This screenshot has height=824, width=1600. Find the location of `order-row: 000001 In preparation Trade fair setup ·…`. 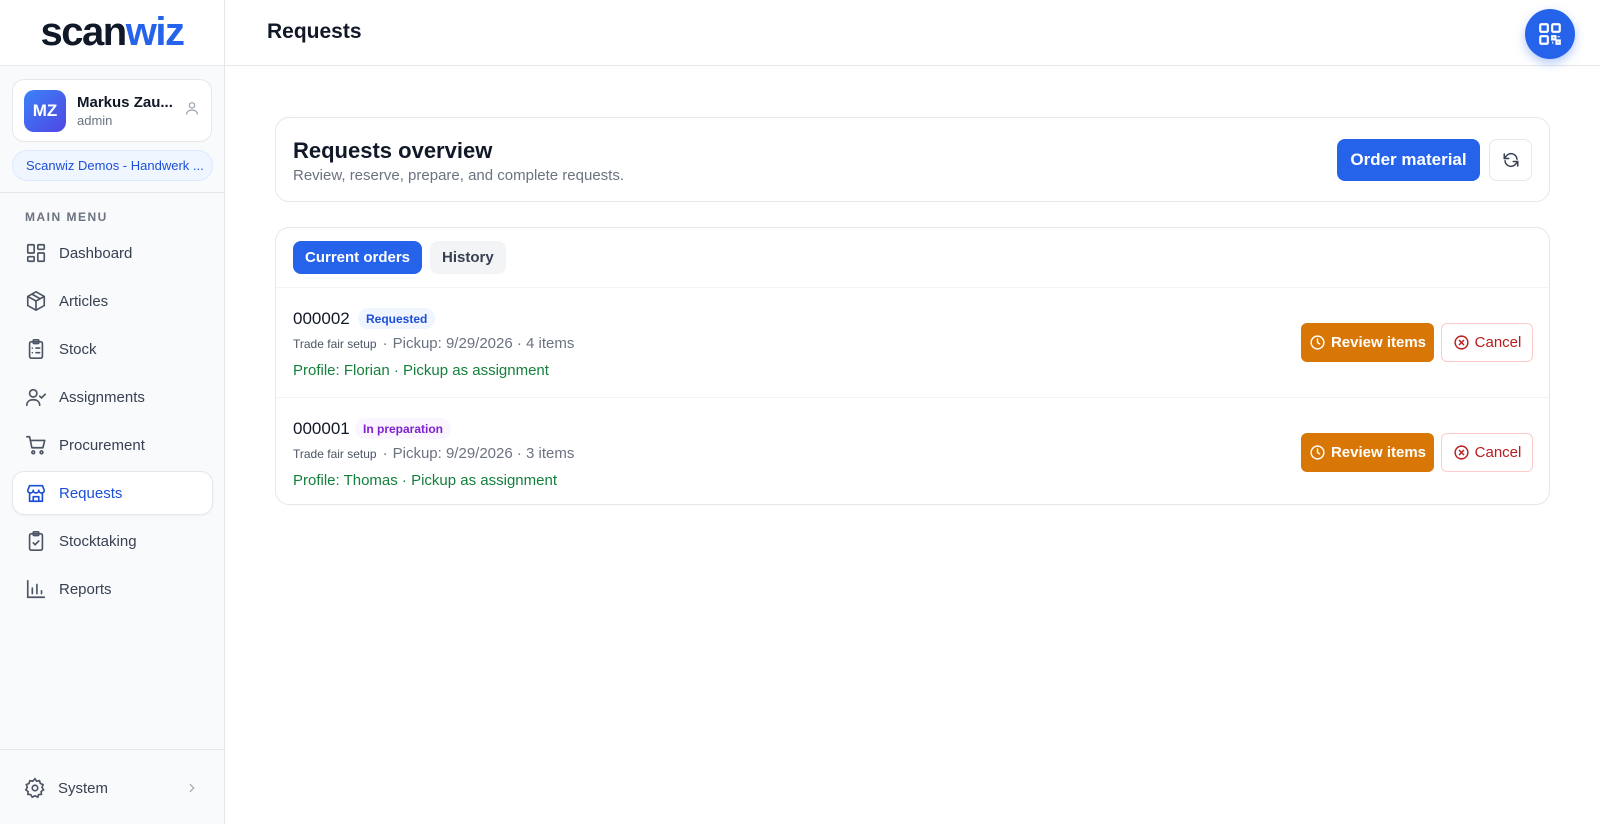

order-row: 000001 In preparation Trade fair setup ·… is located at coordinates (912, 451).